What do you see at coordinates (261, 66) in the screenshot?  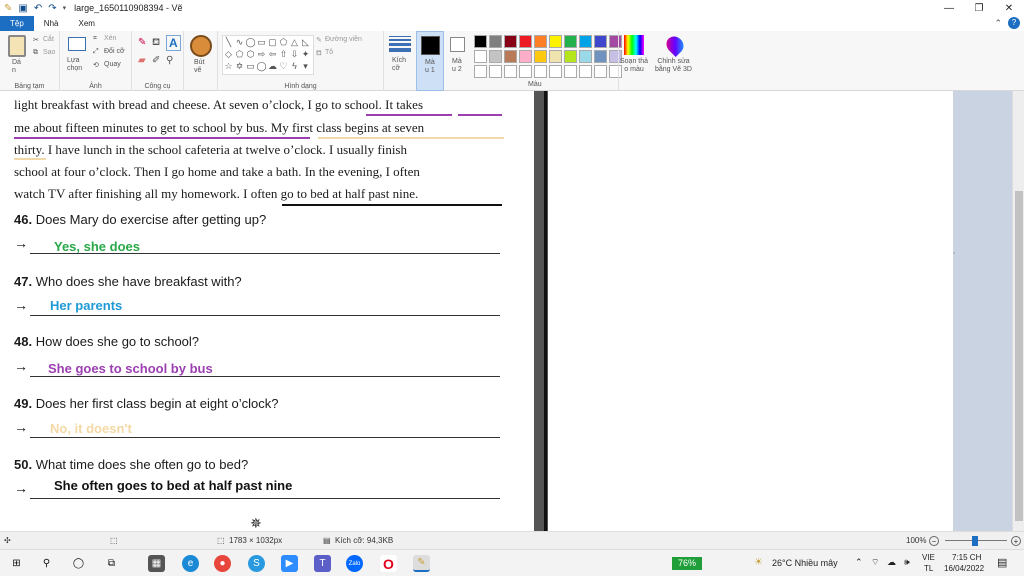 I see `callout-oval-shape-icon: ◯` at bounding box center [261, 66].